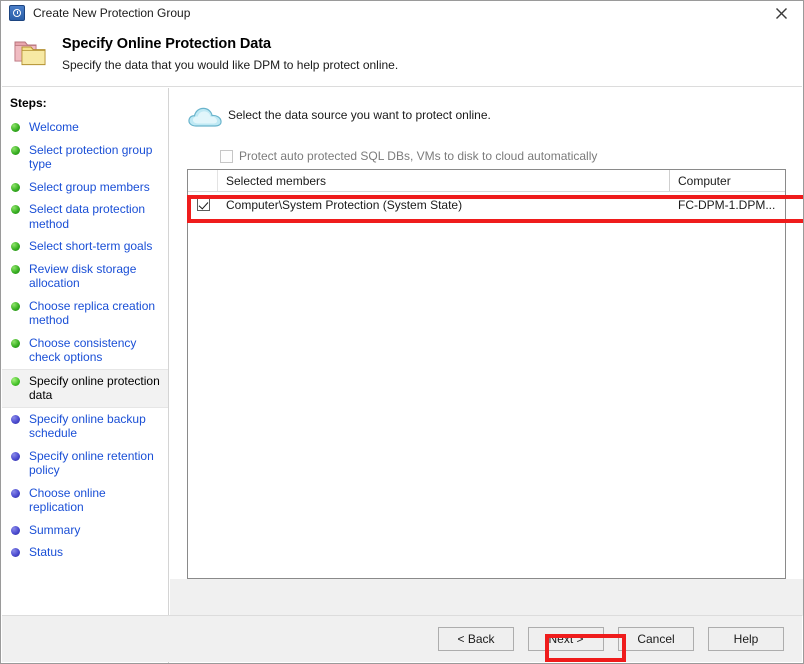 The image size is (804, 664). I want to click on close-icon, so click(781, 13).